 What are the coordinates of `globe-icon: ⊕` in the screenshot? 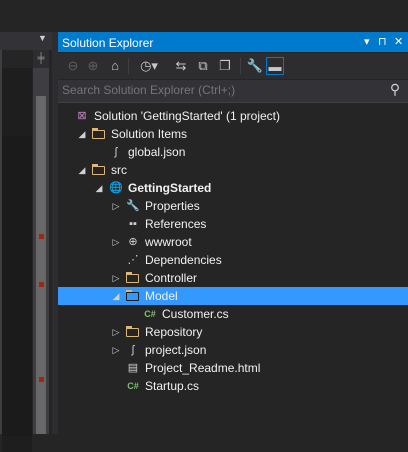 It's located at (133, 242).